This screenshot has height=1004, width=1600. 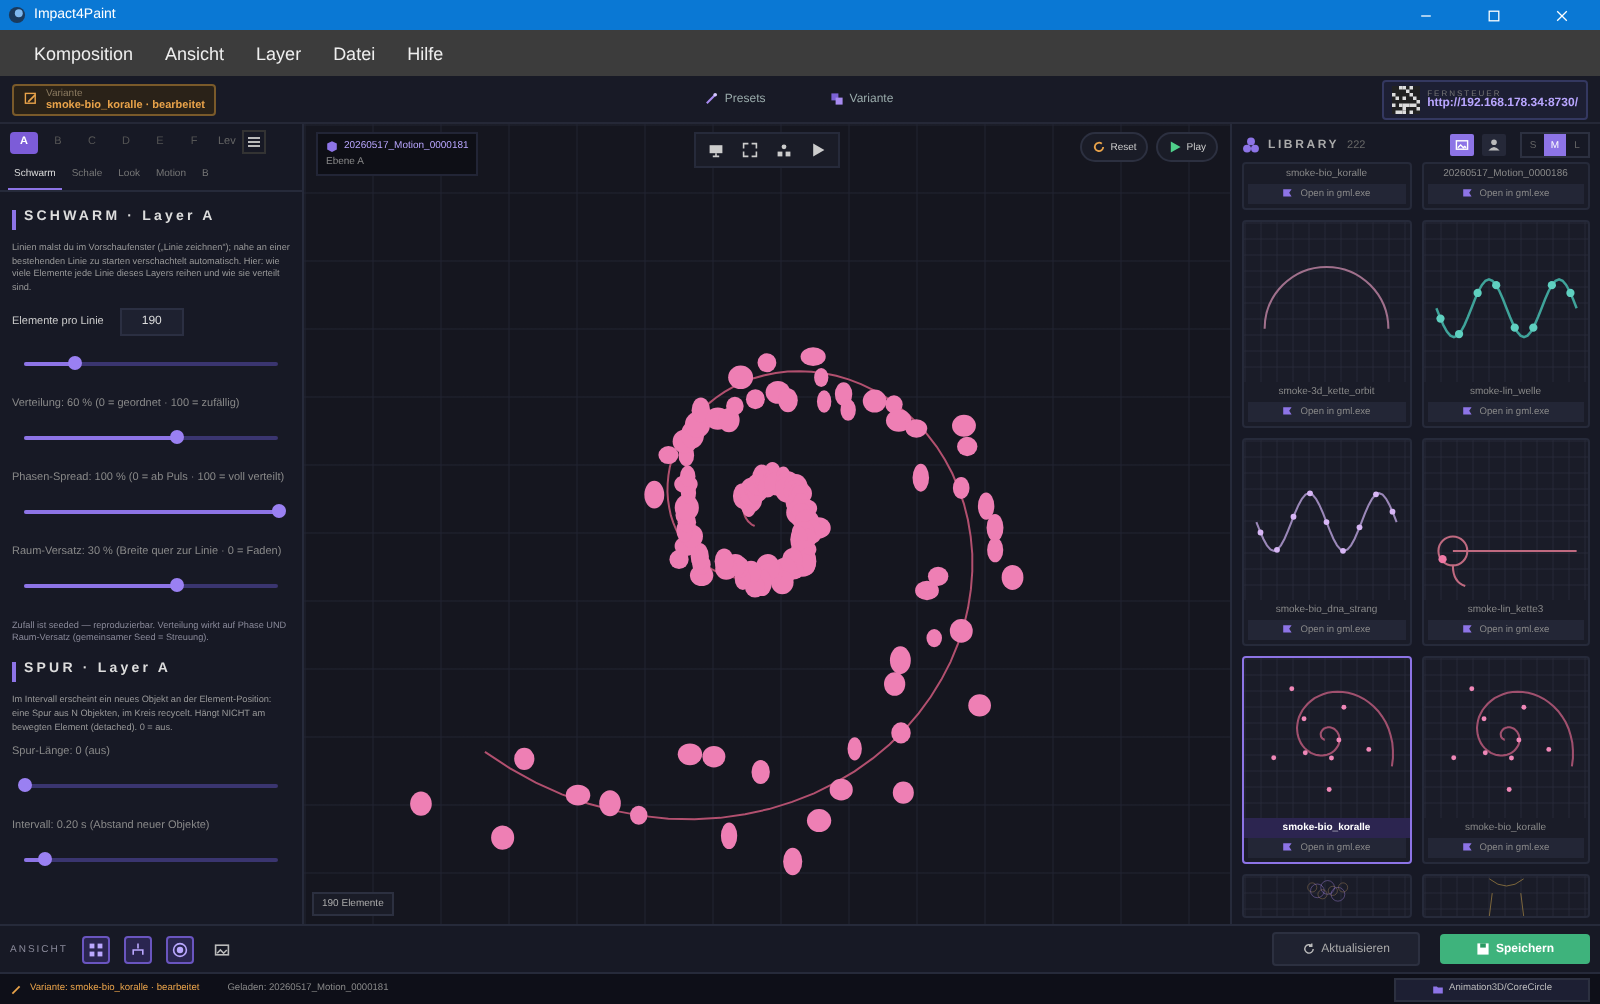 What do you see at coordinates (279, 53) in the screenshot?
I see `menu-item: Layer` at bounding box center [279, 53].